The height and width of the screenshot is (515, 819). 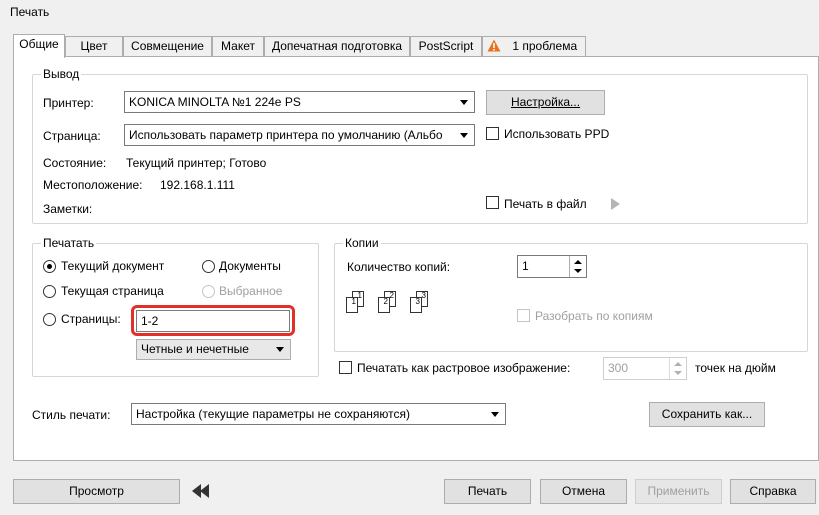 I want to click on collate-illustration: 1 1 2 2 3 3, so click(x=394, y=308).